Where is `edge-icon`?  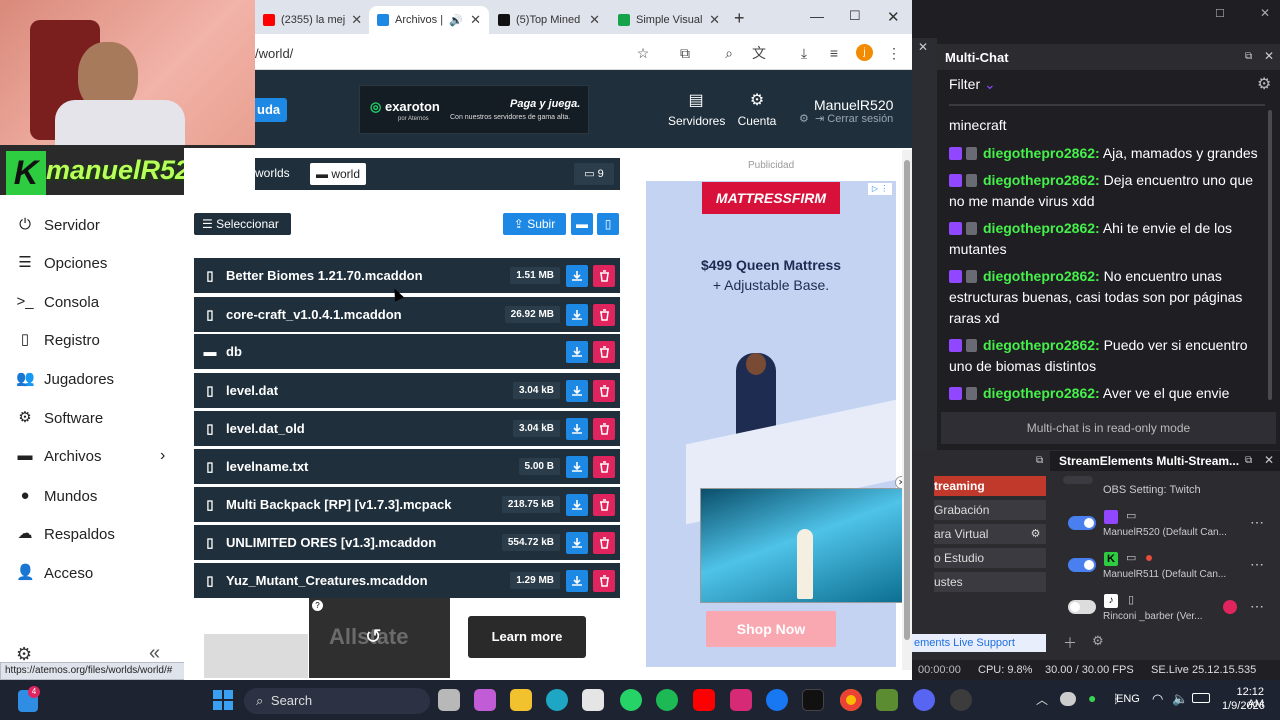 edge-icon is located at coordinates (557, 700).